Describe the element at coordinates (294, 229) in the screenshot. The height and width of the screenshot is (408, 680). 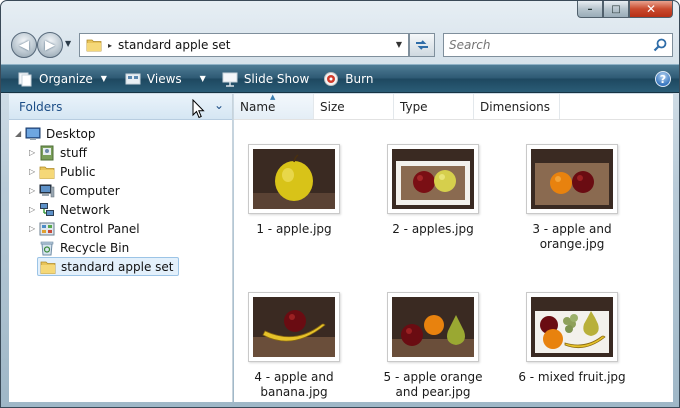
I see `file-name: 1 - apple.jpg` at that location.